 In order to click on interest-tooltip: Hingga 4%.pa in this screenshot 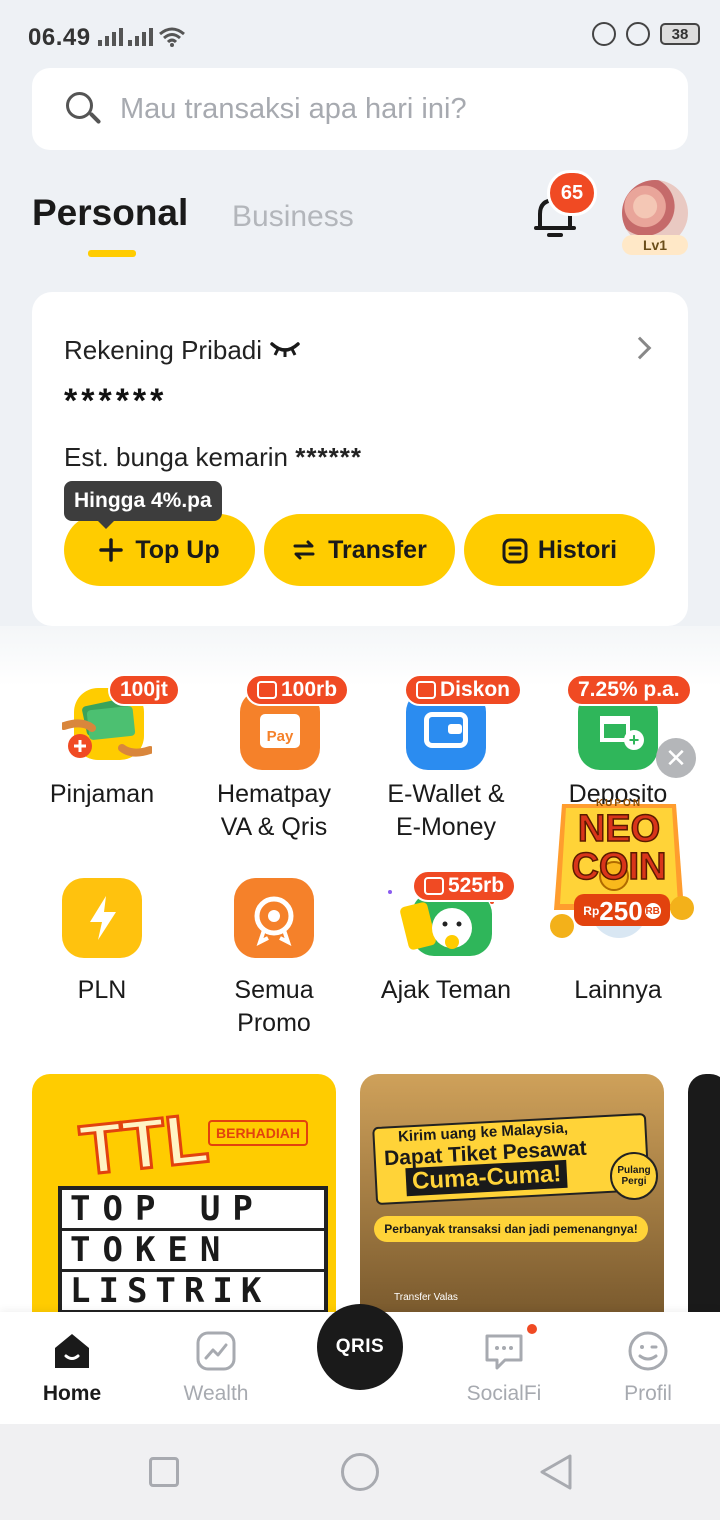, I will do `click(143, 501)`.